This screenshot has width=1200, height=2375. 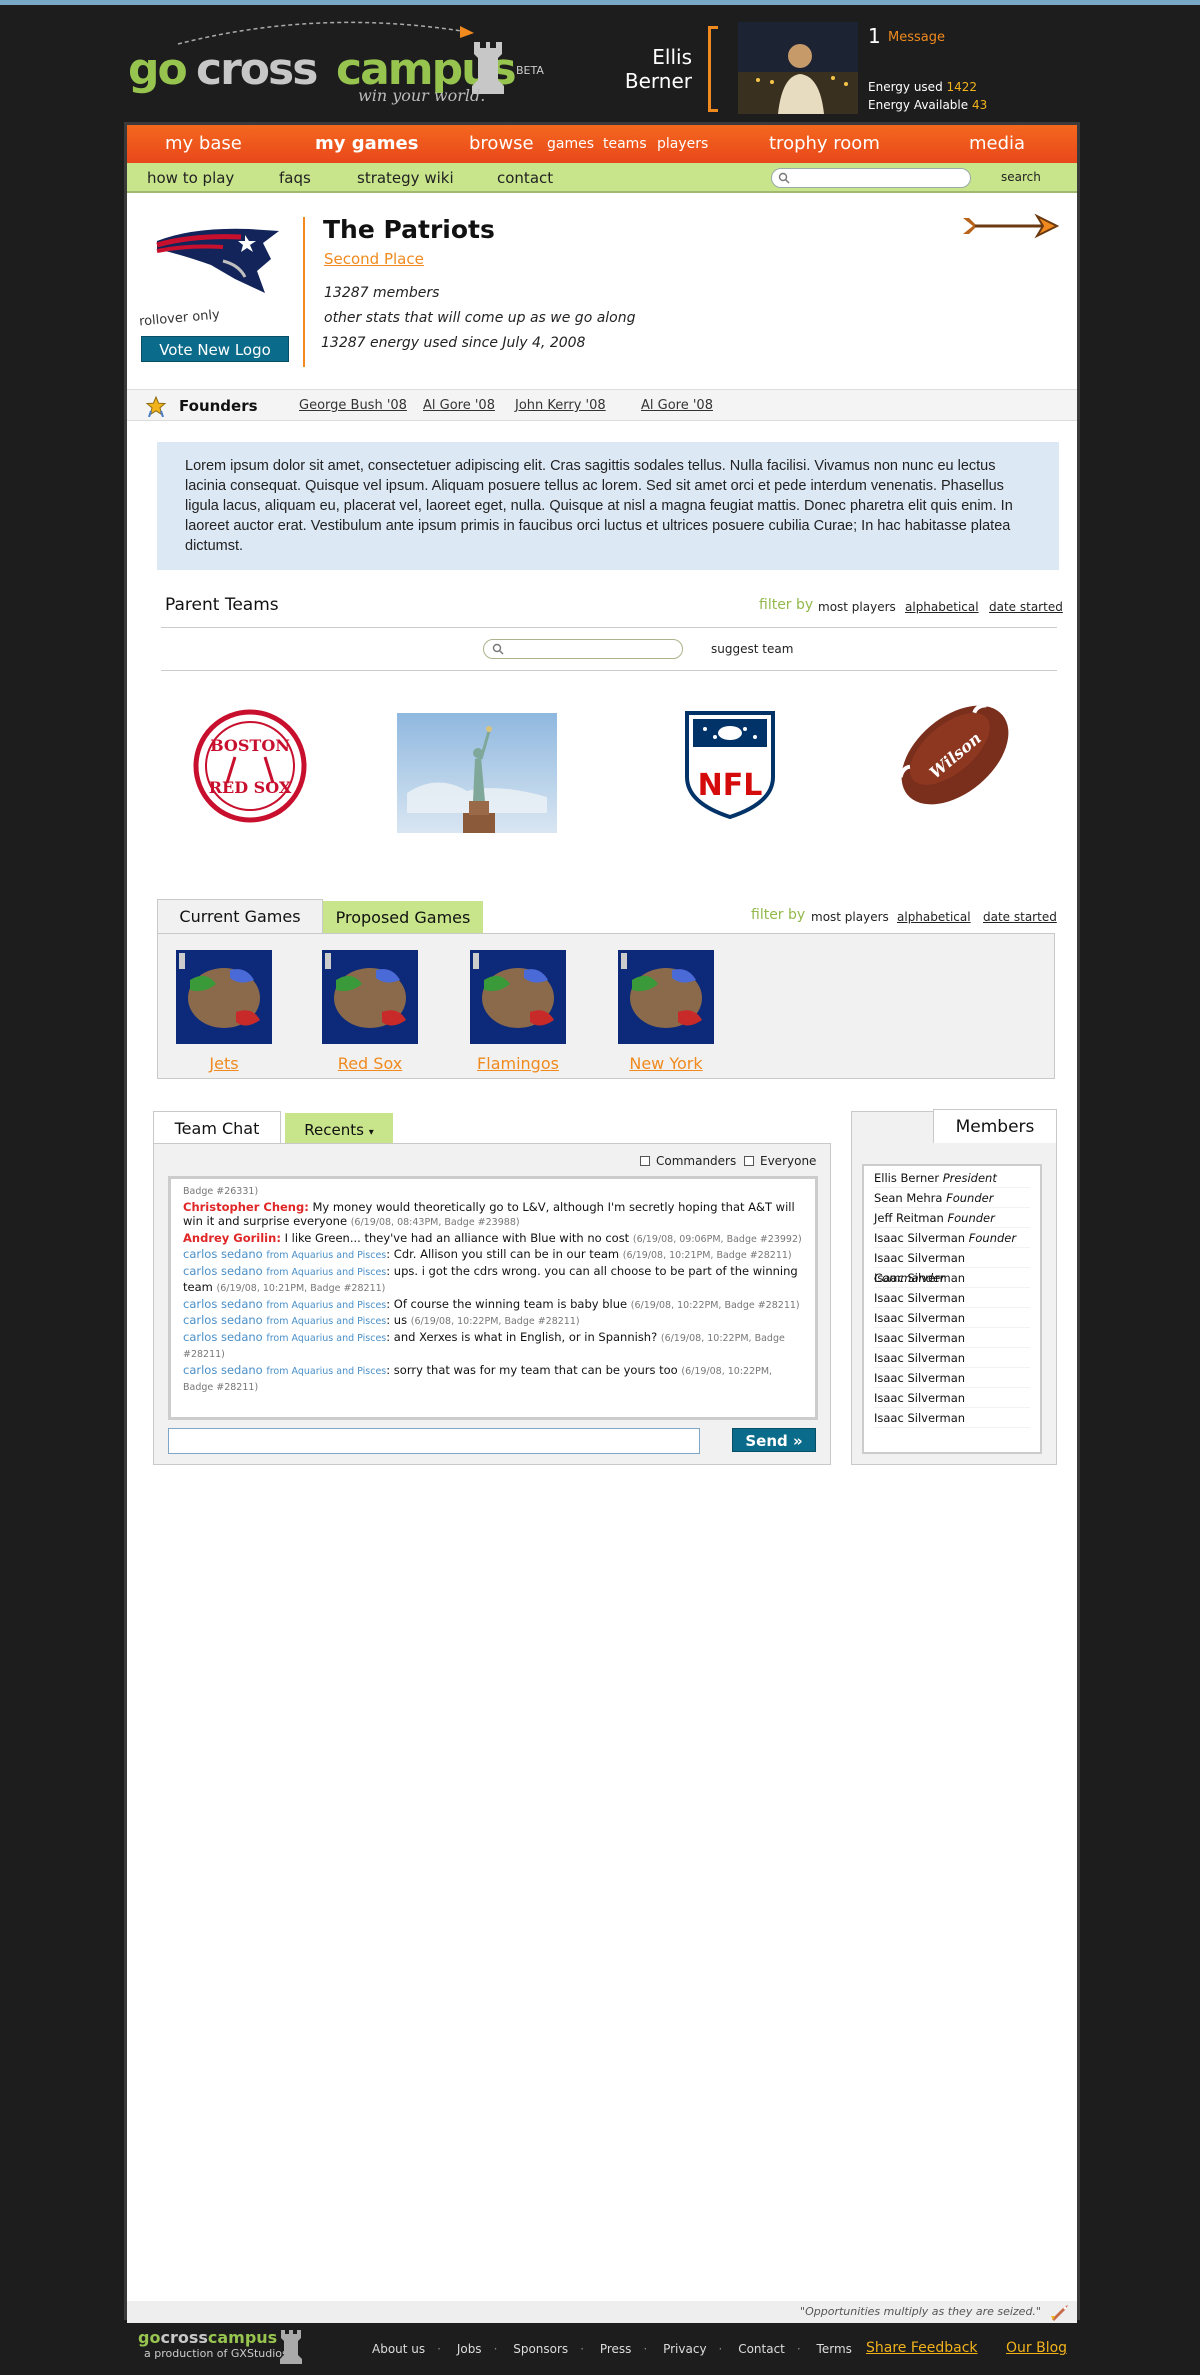 I want to click on arrow-icon, so click(x=1009, y=226).